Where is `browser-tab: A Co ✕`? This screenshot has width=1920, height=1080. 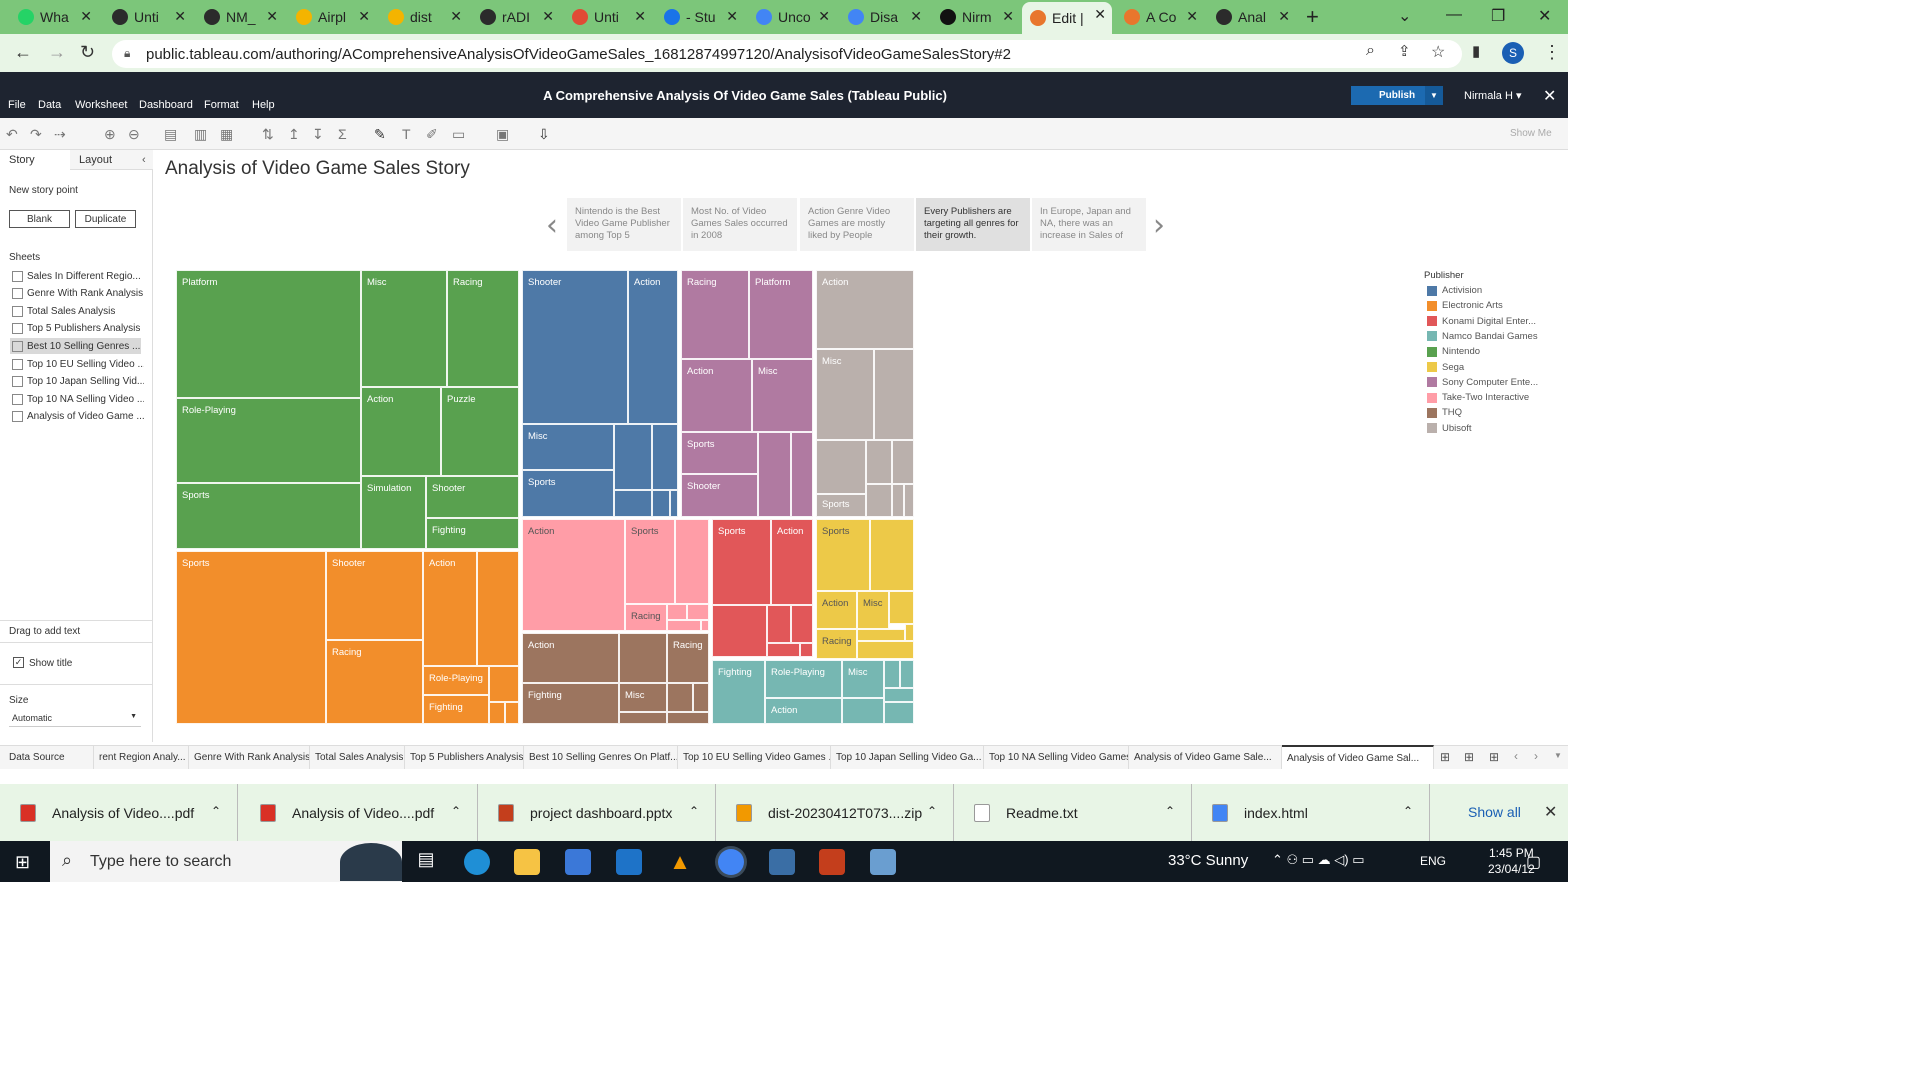
browser-tab: A Co ✕ is located at coordinates (1160, 17).